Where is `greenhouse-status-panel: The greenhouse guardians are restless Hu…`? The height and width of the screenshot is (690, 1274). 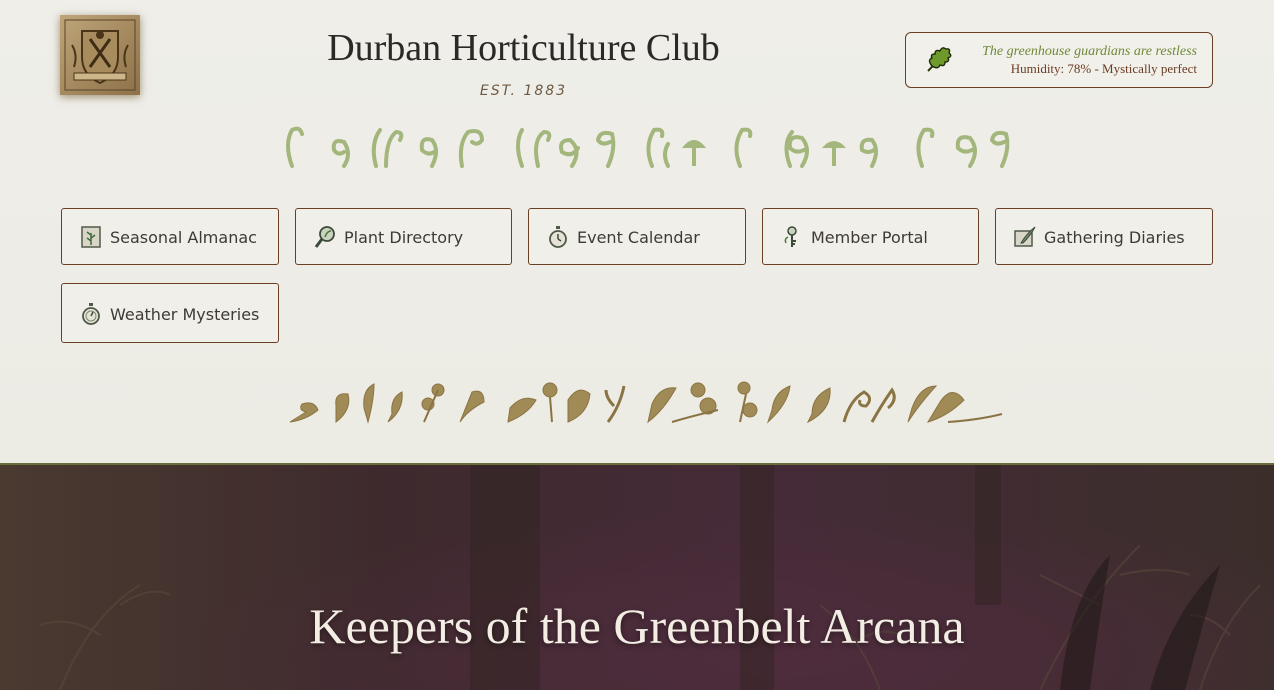 greenhouse-status-panel: The greenhouse guardians are restless Hu… is located at coordinates (1059, 60).